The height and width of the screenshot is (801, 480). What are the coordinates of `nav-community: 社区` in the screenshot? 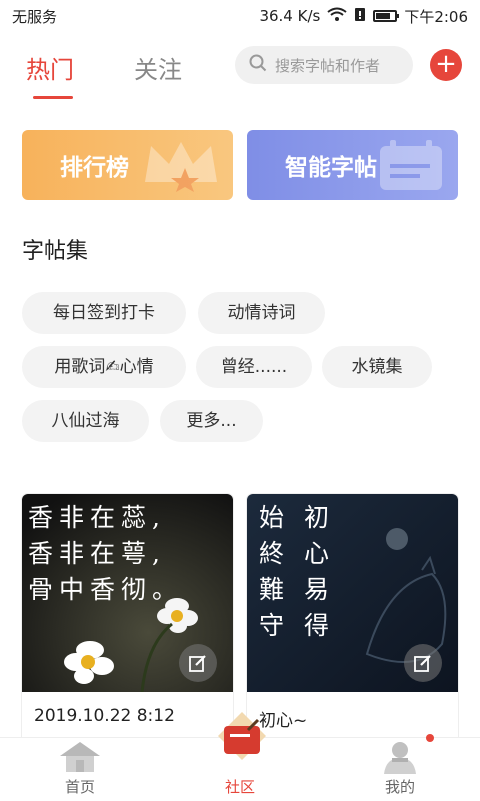 It's located at (240, 756).